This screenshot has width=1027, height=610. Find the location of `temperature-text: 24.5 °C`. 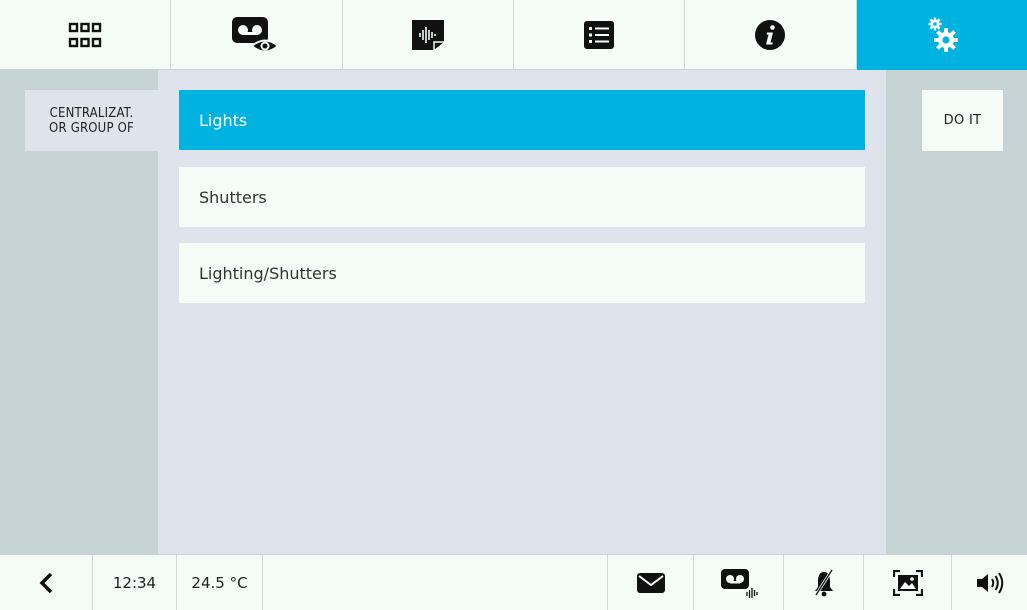

temperature-text: 24.5 °C is located at coordinates (219, 583).